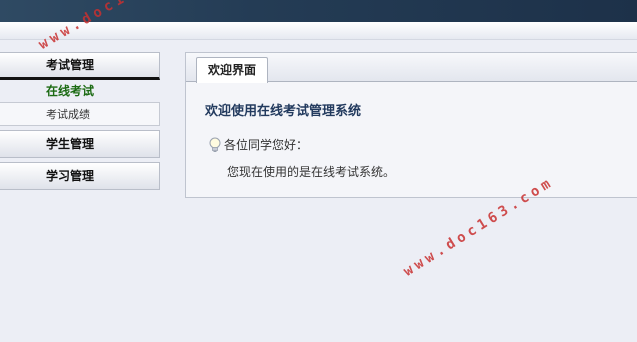 The width and height of the screenshot is (637, 342). Describe the element at coordinates (411, 68) in the screenshot. I see `tab-strip: 欢迎界面` at that location.